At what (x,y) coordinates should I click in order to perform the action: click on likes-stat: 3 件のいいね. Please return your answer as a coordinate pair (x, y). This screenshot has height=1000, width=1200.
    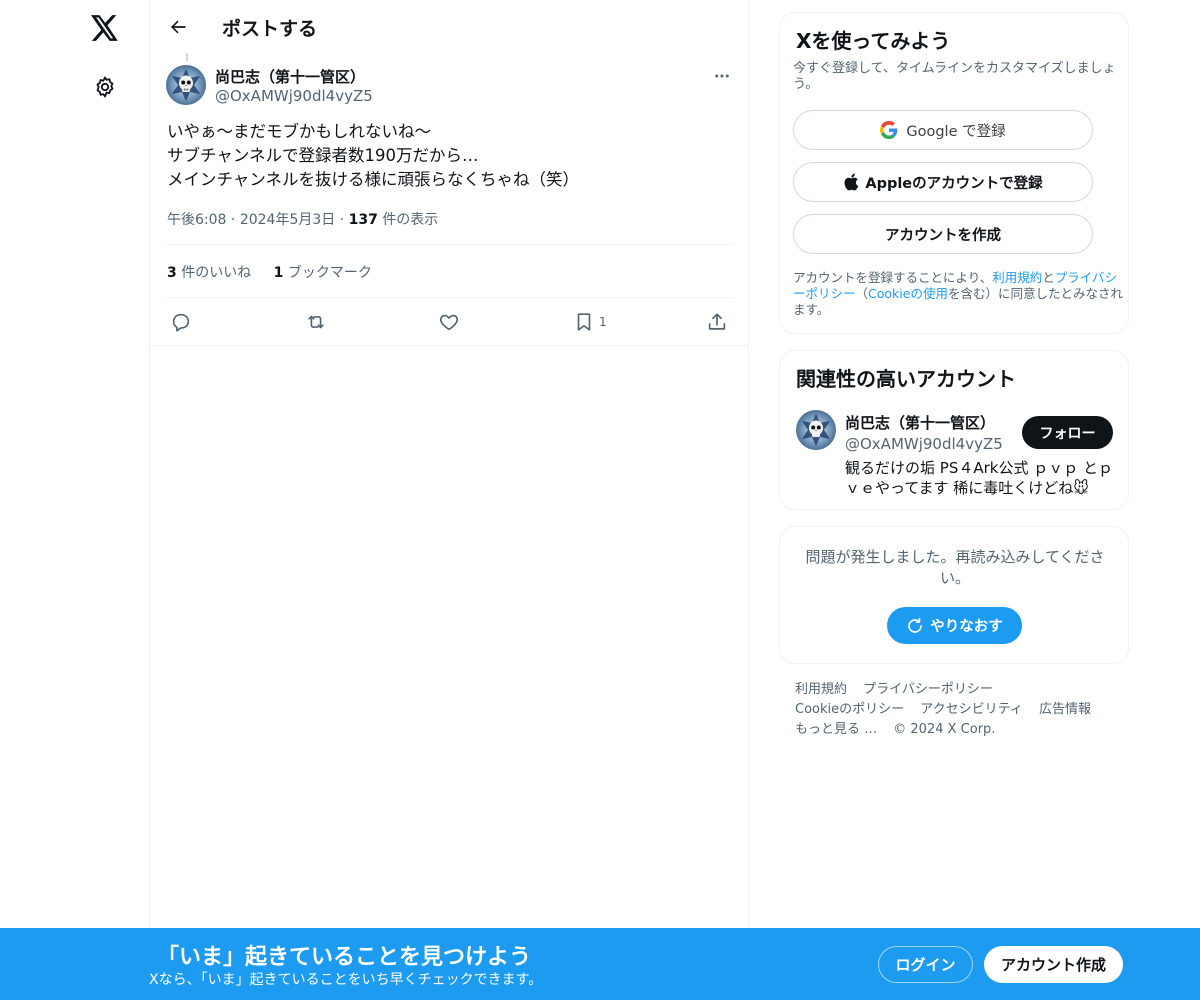
    Looking at the image, I should click on (209, 273).